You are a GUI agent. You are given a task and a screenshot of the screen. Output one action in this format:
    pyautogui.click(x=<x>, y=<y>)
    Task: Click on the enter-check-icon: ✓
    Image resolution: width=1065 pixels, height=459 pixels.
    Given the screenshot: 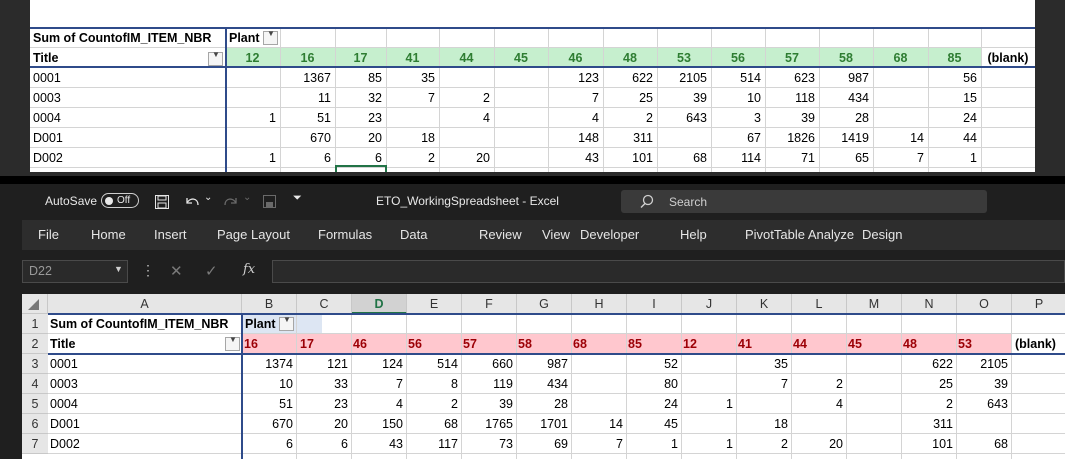 What is the action you would take?
    pyautogui.click(x=211, y=271)
    